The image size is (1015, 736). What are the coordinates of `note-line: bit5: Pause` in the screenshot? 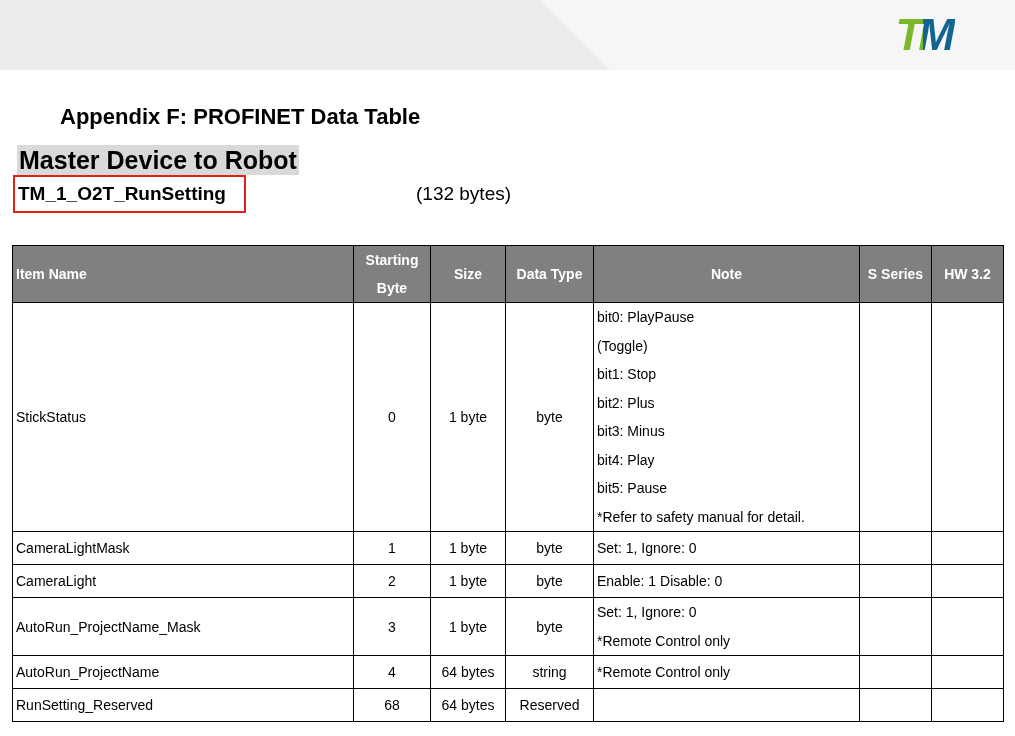 It's located at (632, 488).